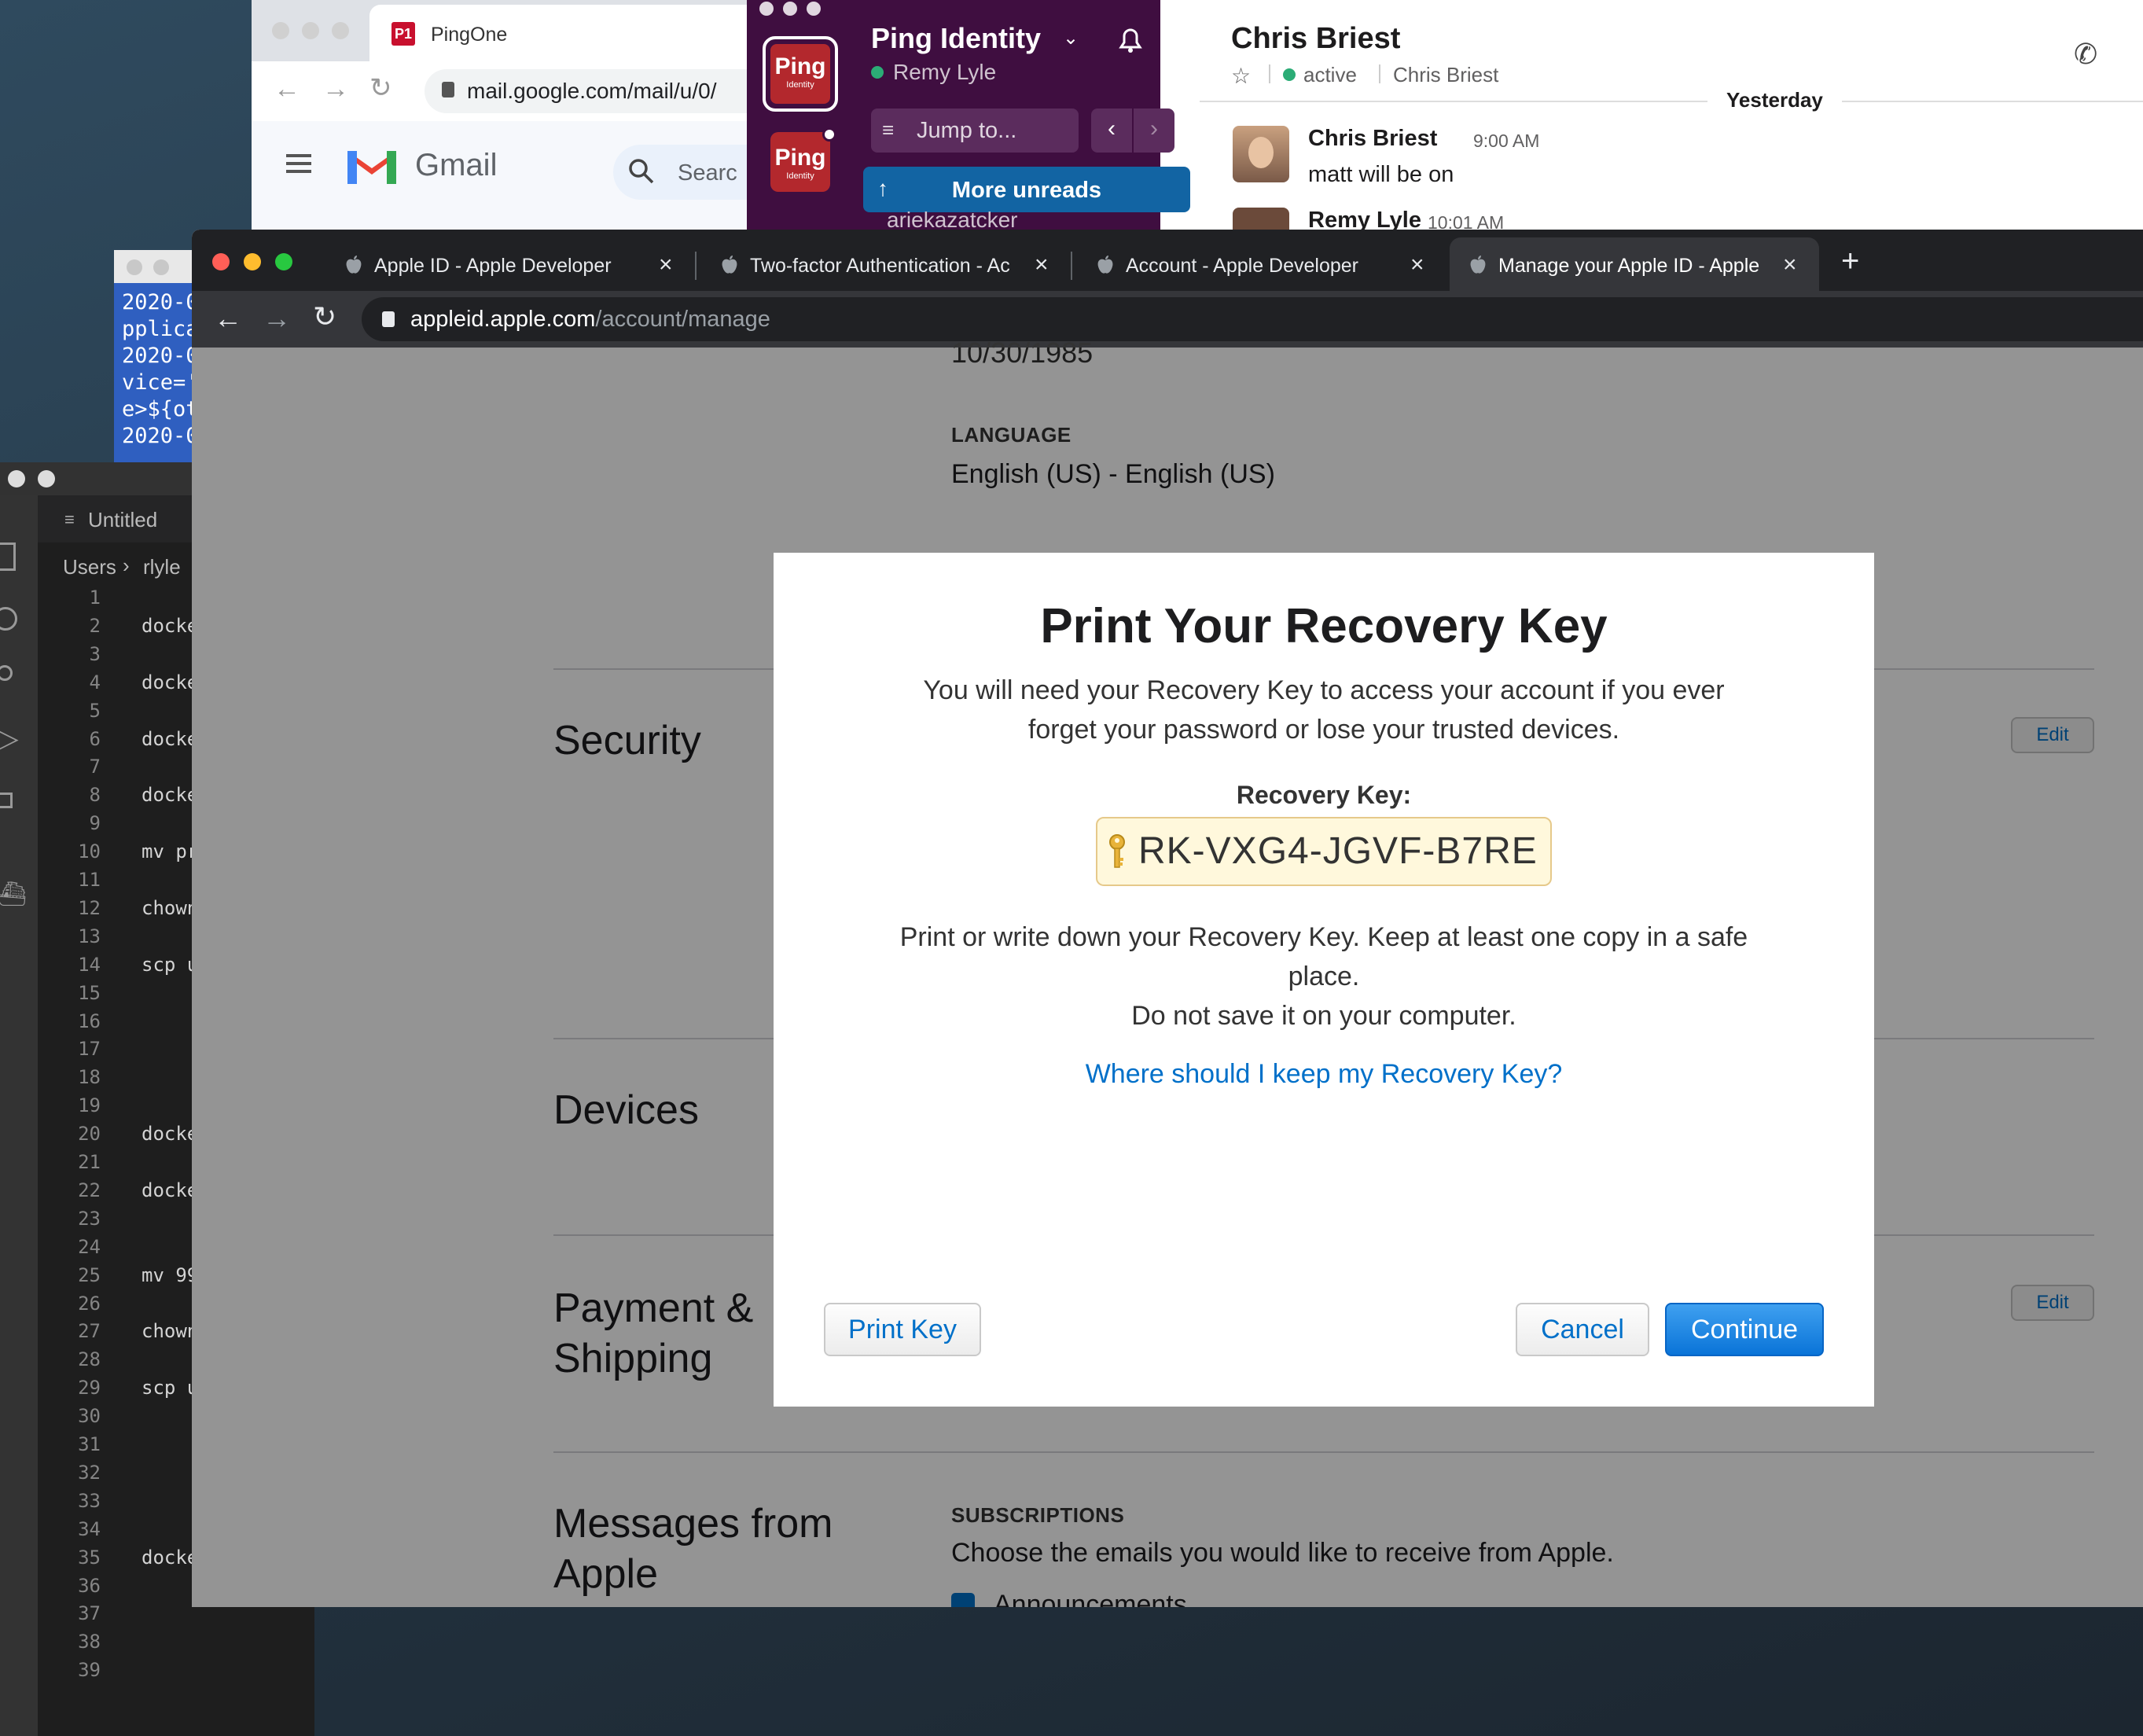 Image resolution: width=2143 pixels, height=1736 pixels. What do you see at coordinates (956, 38) in the screenshot?
I see `workspace-name: Ping Identity` at bounding box center [956, 38].